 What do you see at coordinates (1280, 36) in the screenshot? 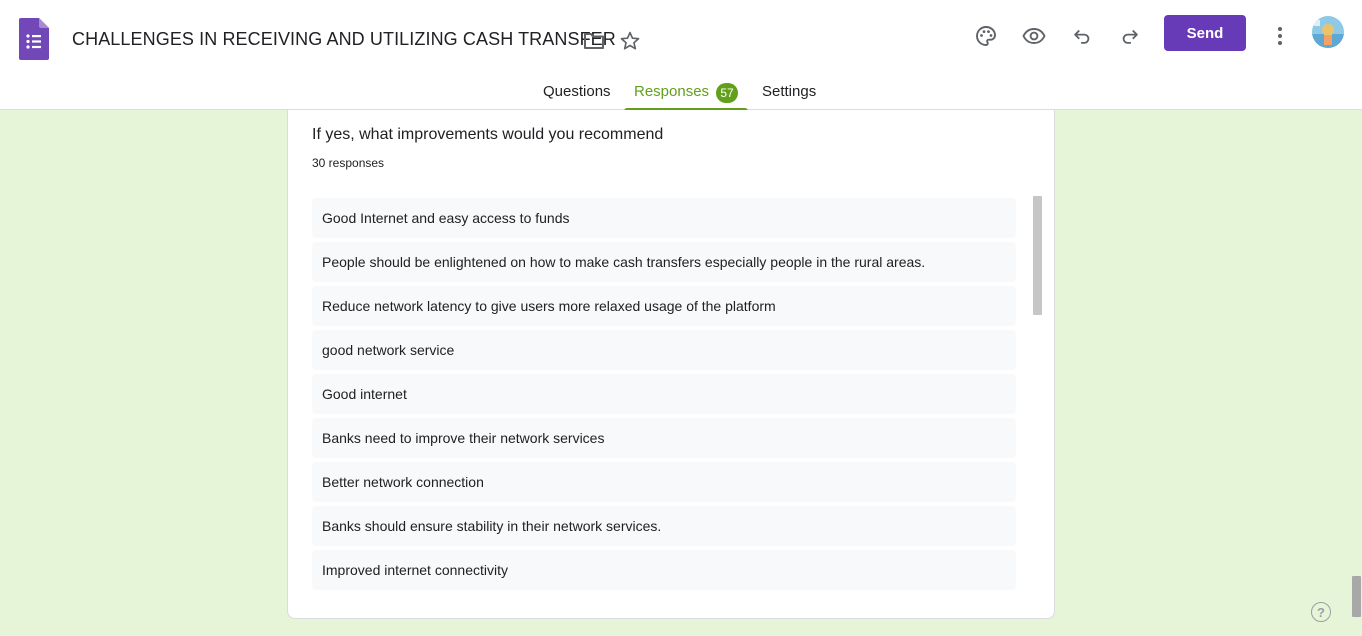
I see `more-vert-icon` at bounding box center [1280, 36].